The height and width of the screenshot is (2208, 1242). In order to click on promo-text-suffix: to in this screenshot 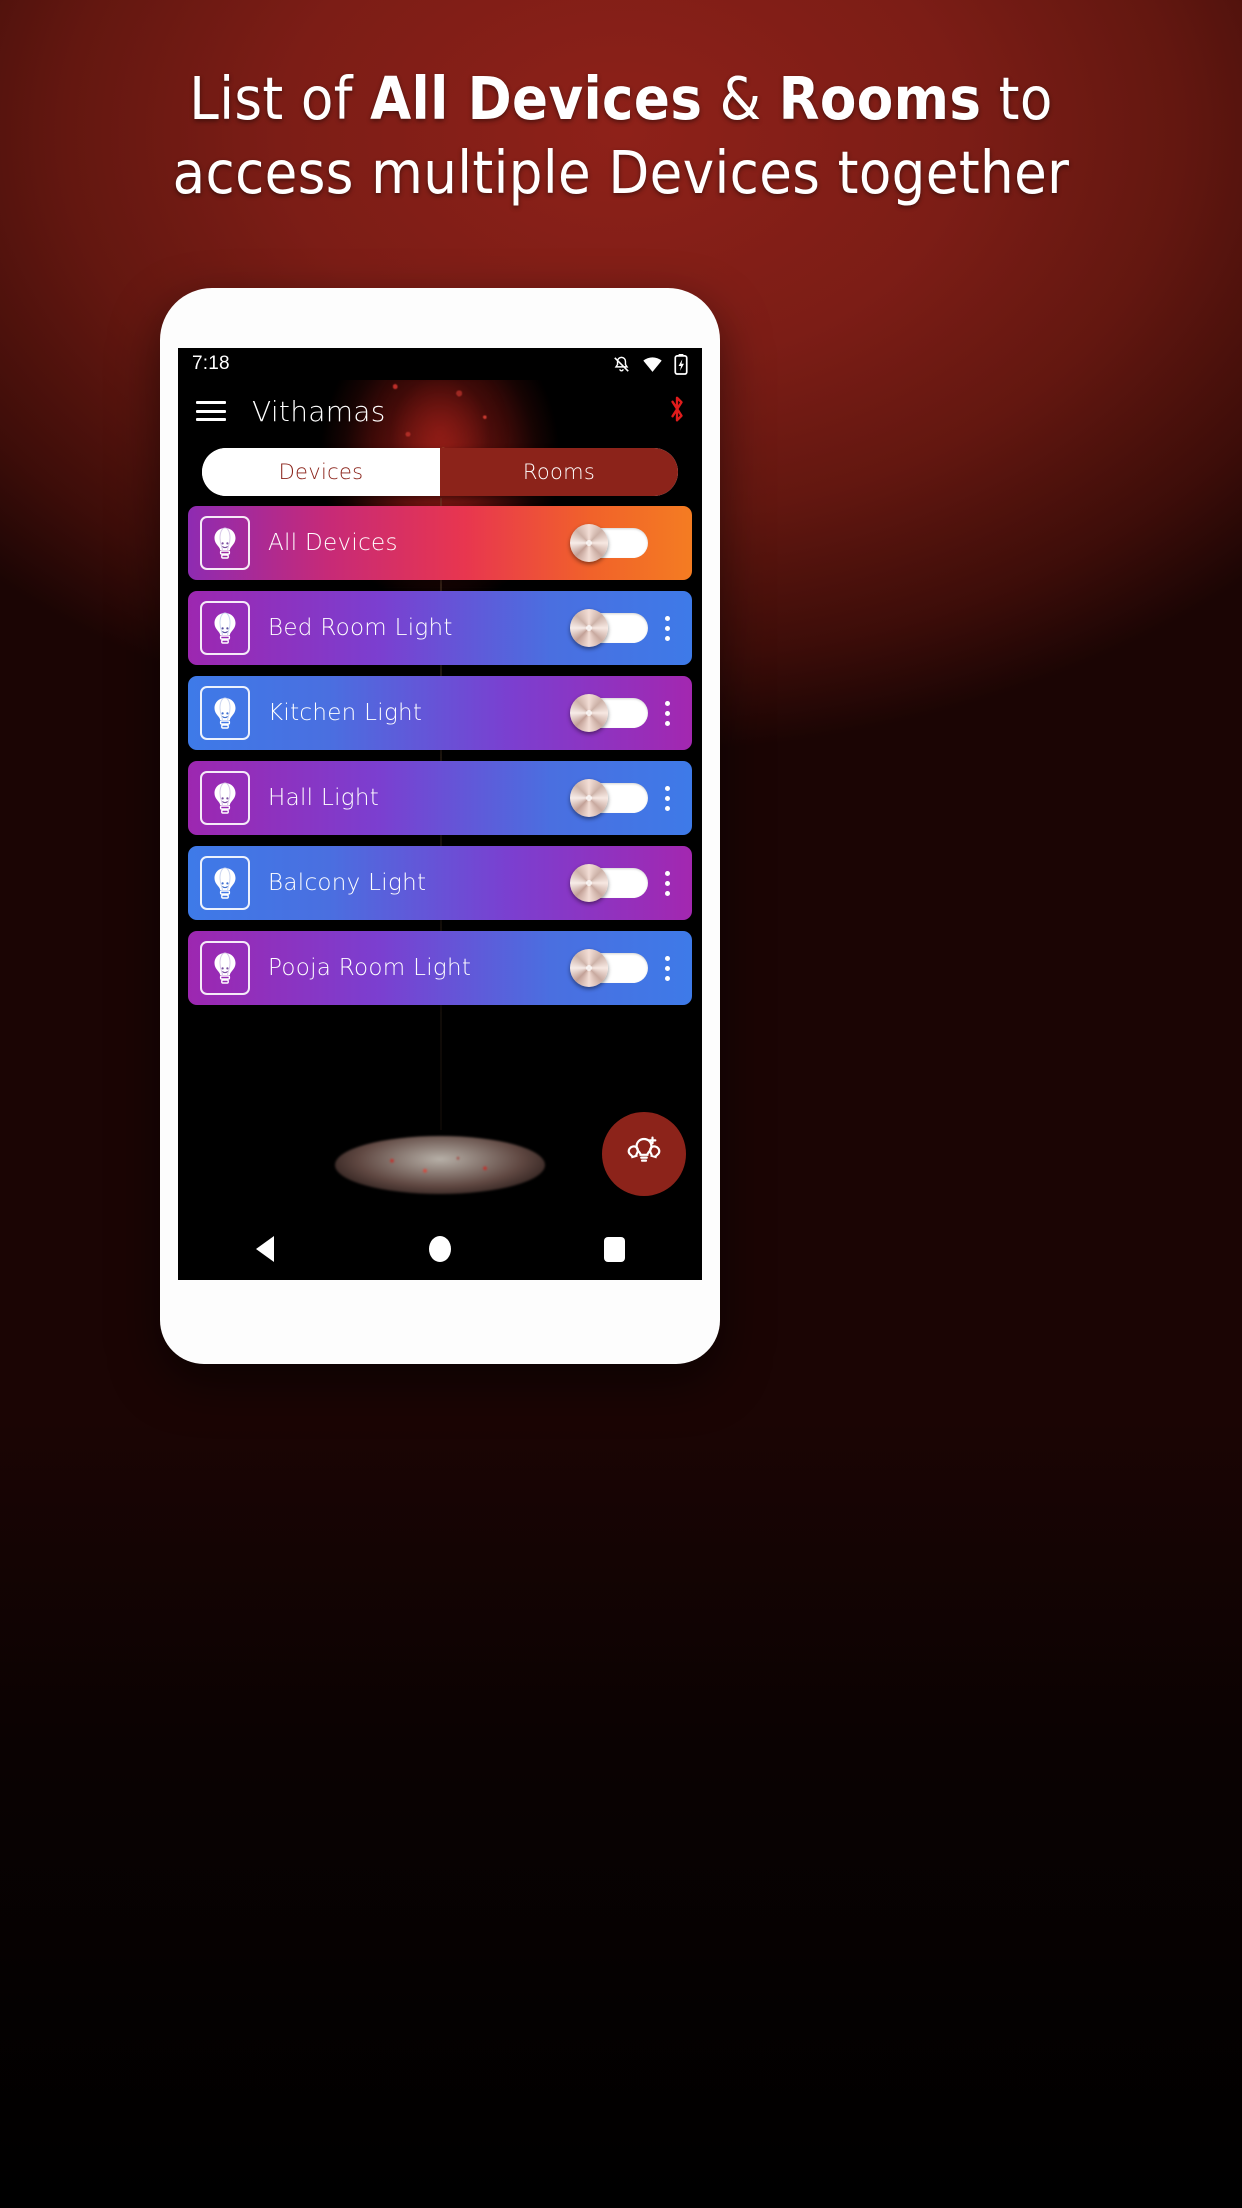, I will do `click(1017, 98)`.